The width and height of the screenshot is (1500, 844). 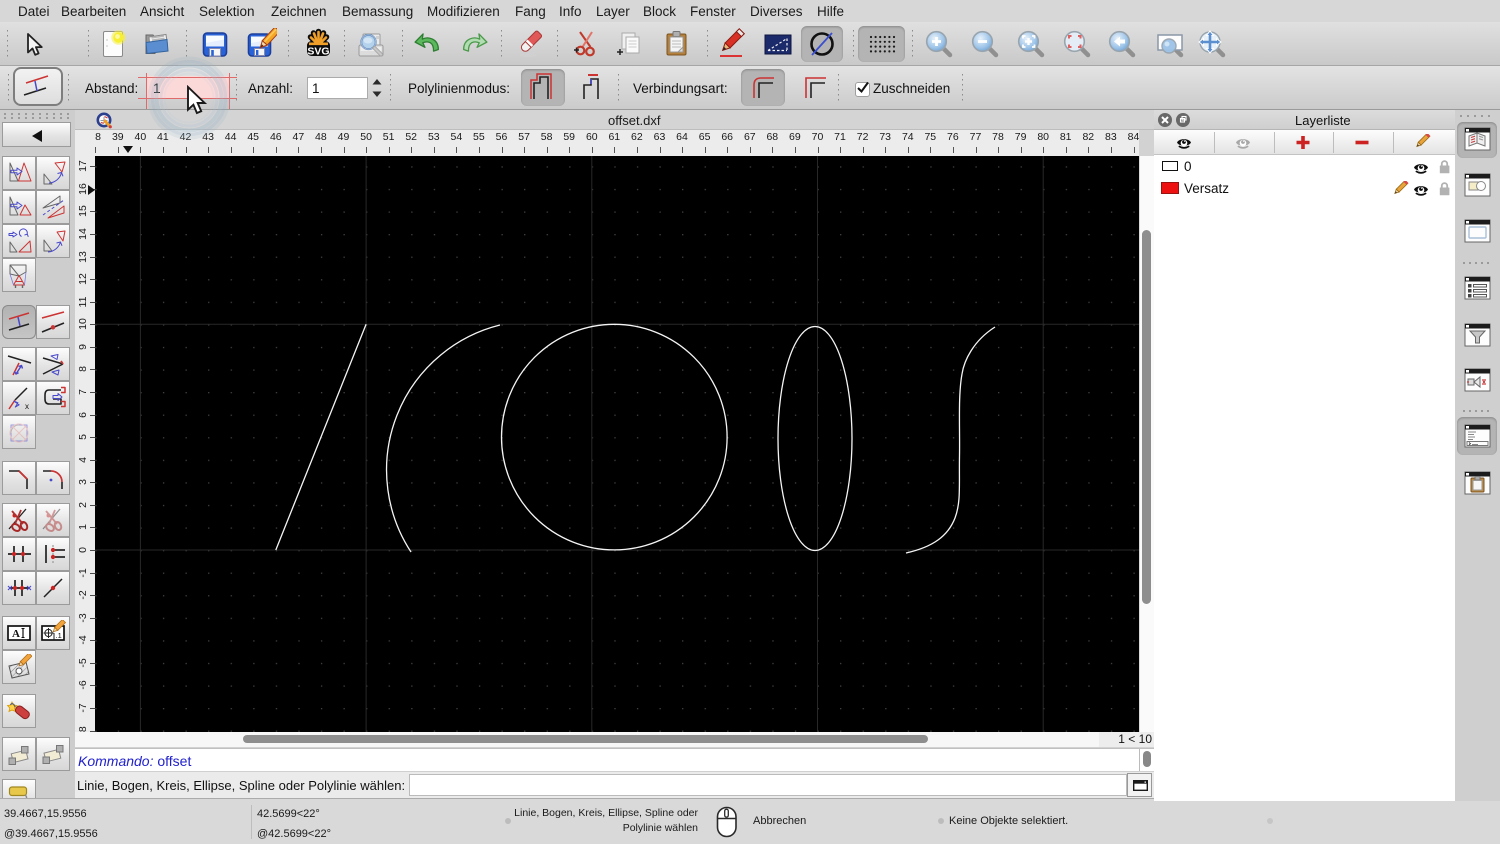 What do you see at coordinates (16, 634) in the screenshot?
I see `svg-text: A` at bounding box center [16, 634].